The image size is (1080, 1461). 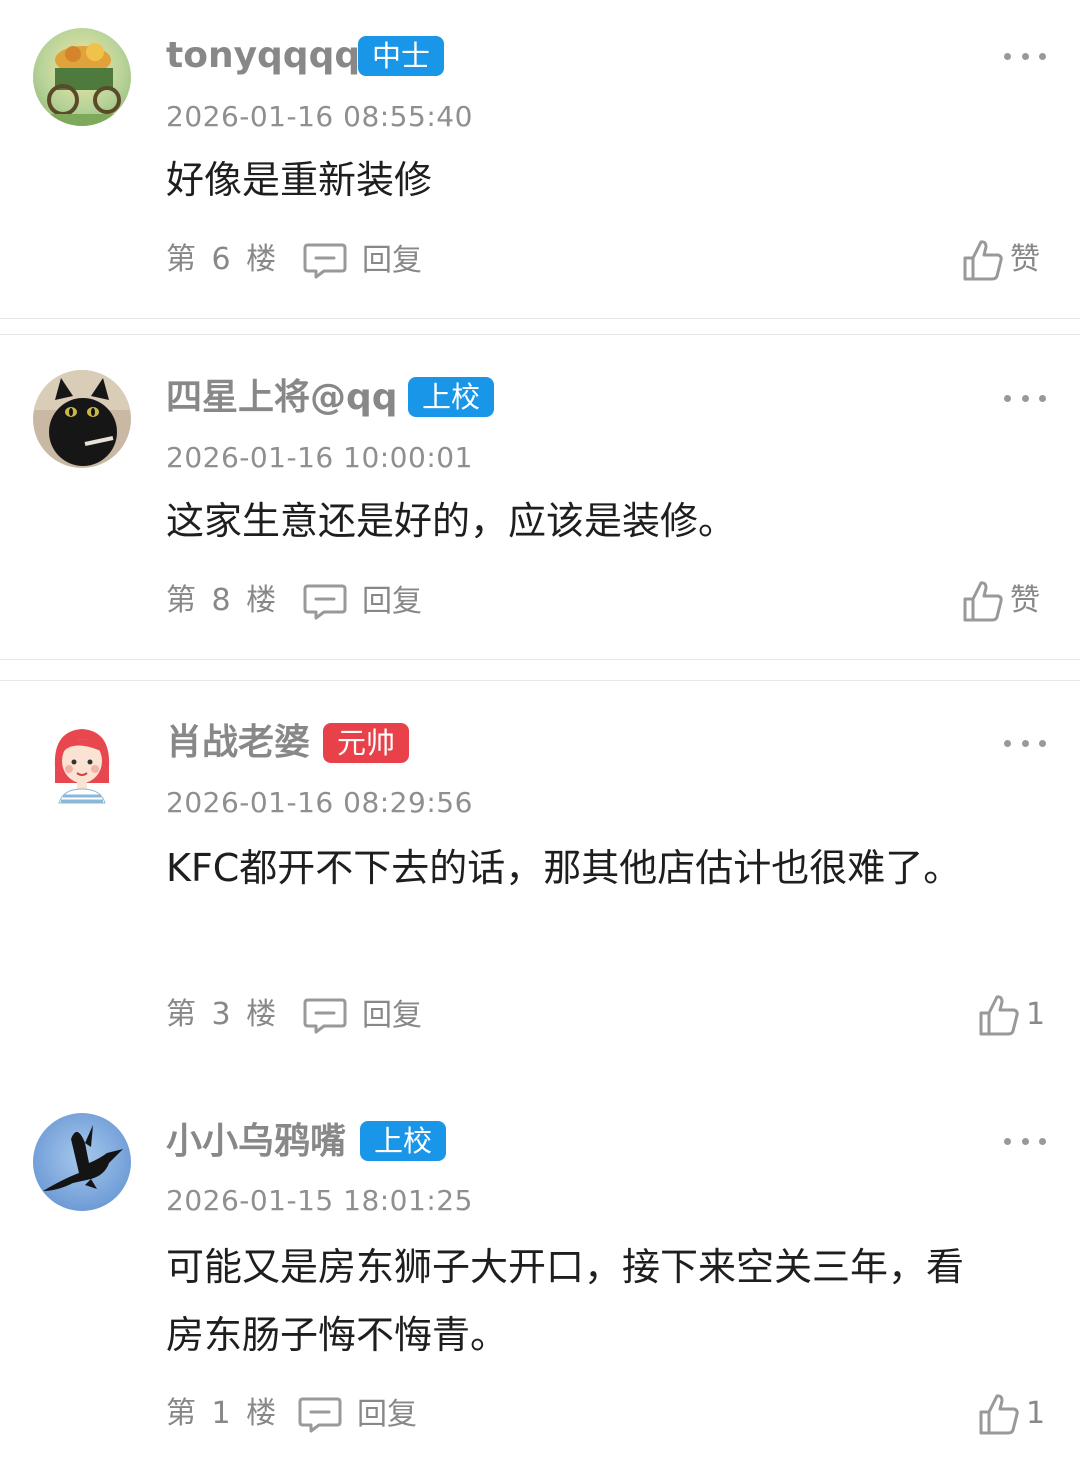 What do you see at coordinates (564, 868) in the screenshot?
I see `comment-text: KFC都开不下去的话，那其他店估计也很难了。` at bounding box center [564, 868].